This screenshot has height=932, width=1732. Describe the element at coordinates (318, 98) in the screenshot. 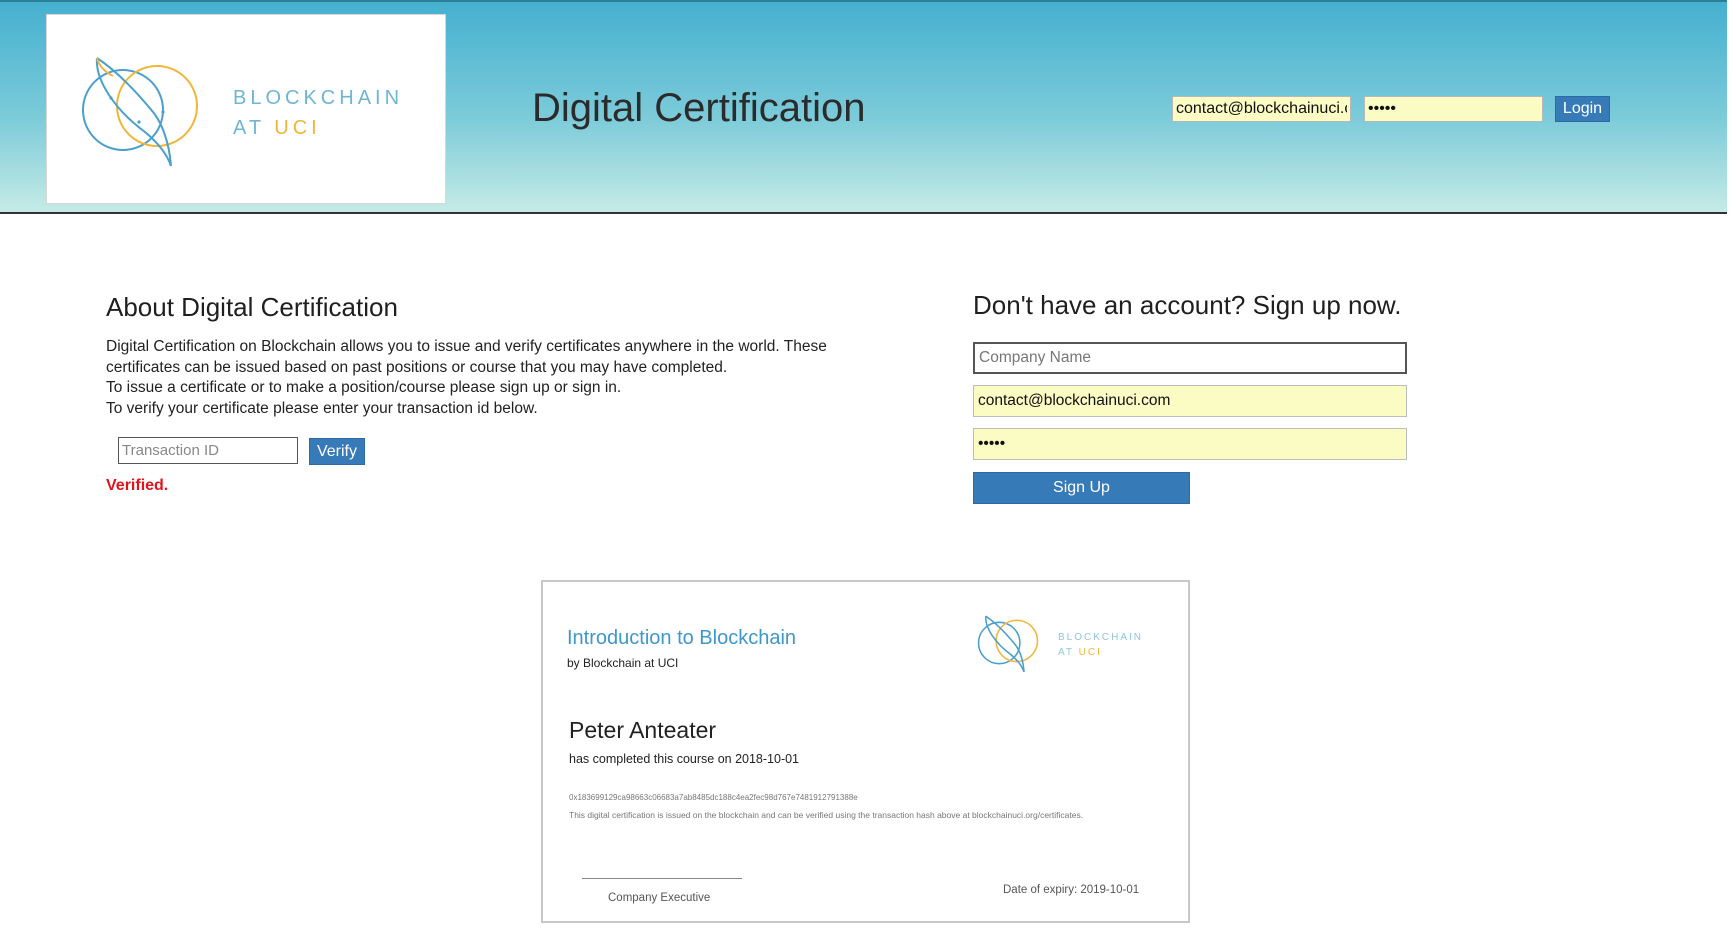

I see `logo-line1: BLOCKCHAIN` at that location.